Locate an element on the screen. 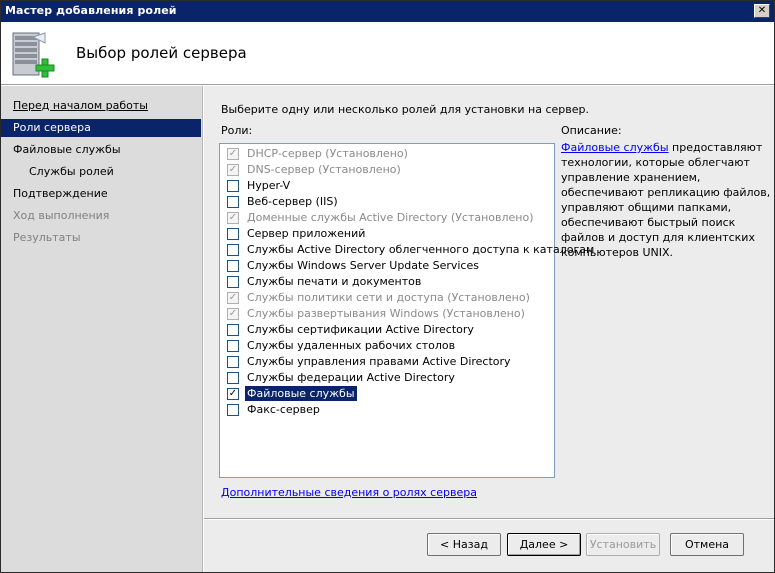 The width and height of the screenshot is (775, 573). role-item: Службы удаленных рабочих столов is located at coordinates (389, 346).